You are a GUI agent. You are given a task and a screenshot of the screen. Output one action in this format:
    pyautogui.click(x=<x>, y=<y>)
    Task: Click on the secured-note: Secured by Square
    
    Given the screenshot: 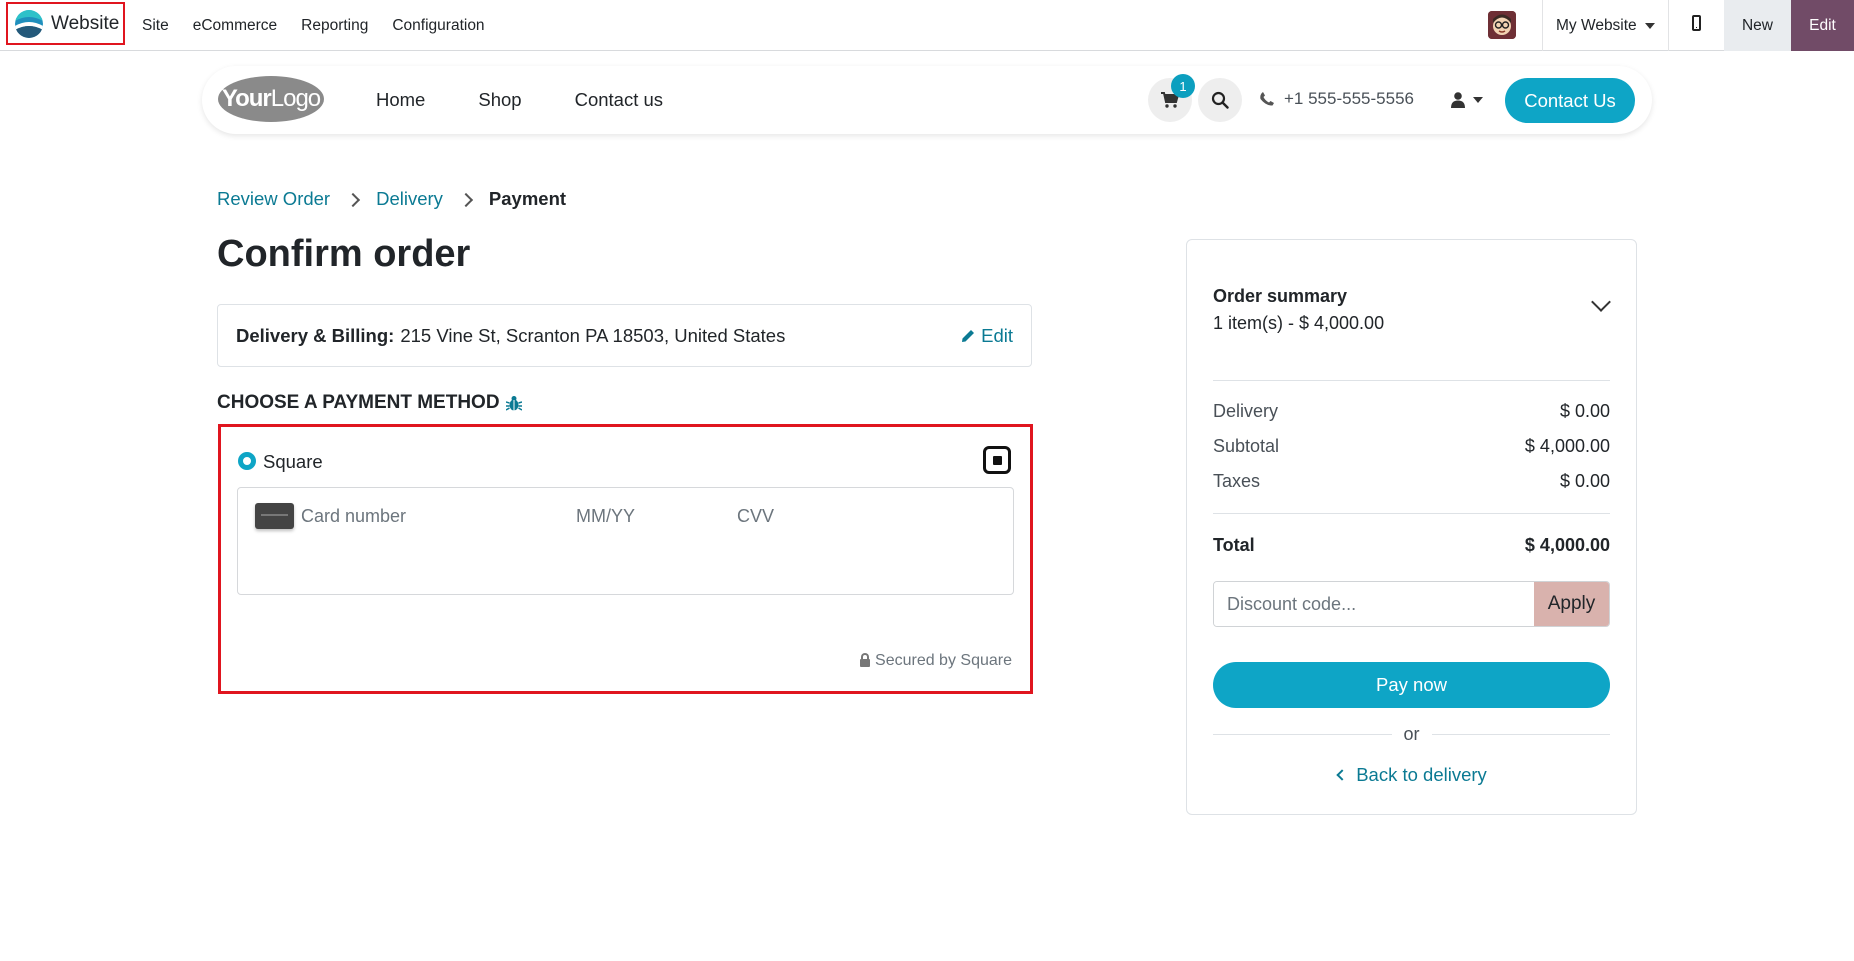 What is the action you would take?
    pyautogui.click(x=936, y=661)
    